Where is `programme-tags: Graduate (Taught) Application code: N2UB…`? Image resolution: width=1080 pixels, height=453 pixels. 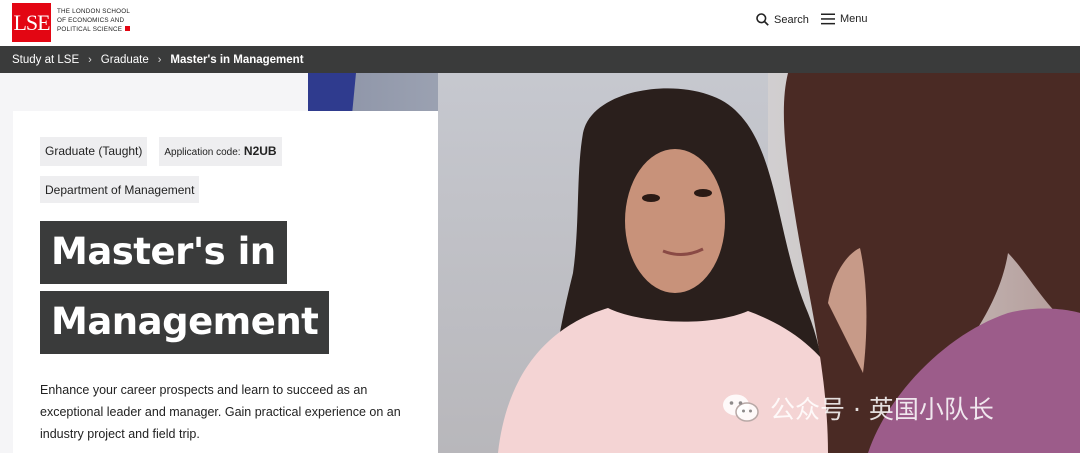 programme-tags: Graduate (Taught) Application code: N2UB… is located at coordinates (225, 170).